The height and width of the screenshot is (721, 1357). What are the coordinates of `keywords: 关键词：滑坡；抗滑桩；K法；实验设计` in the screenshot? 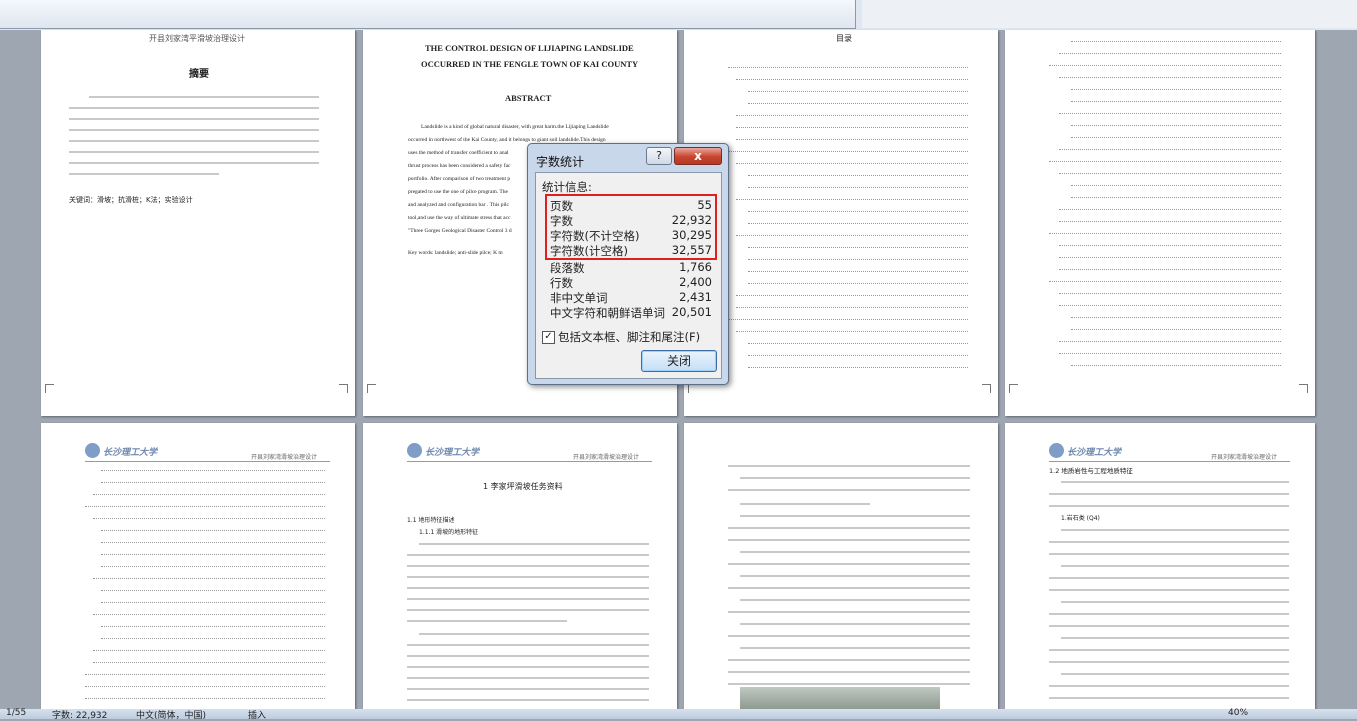 It's located at (131, 200).